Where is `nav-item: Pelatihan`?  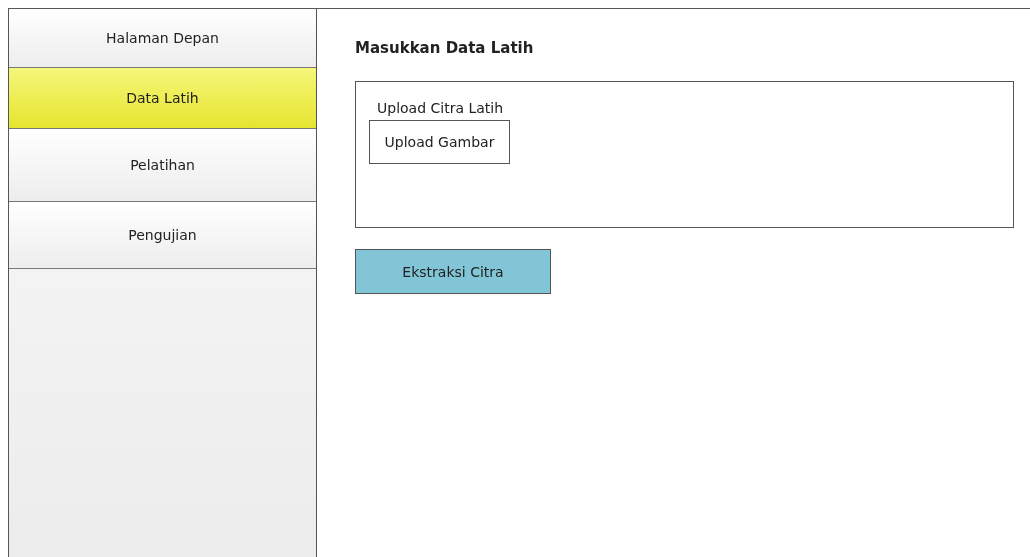
nav-item: Pelatihan is located at coordinates (162, 165).